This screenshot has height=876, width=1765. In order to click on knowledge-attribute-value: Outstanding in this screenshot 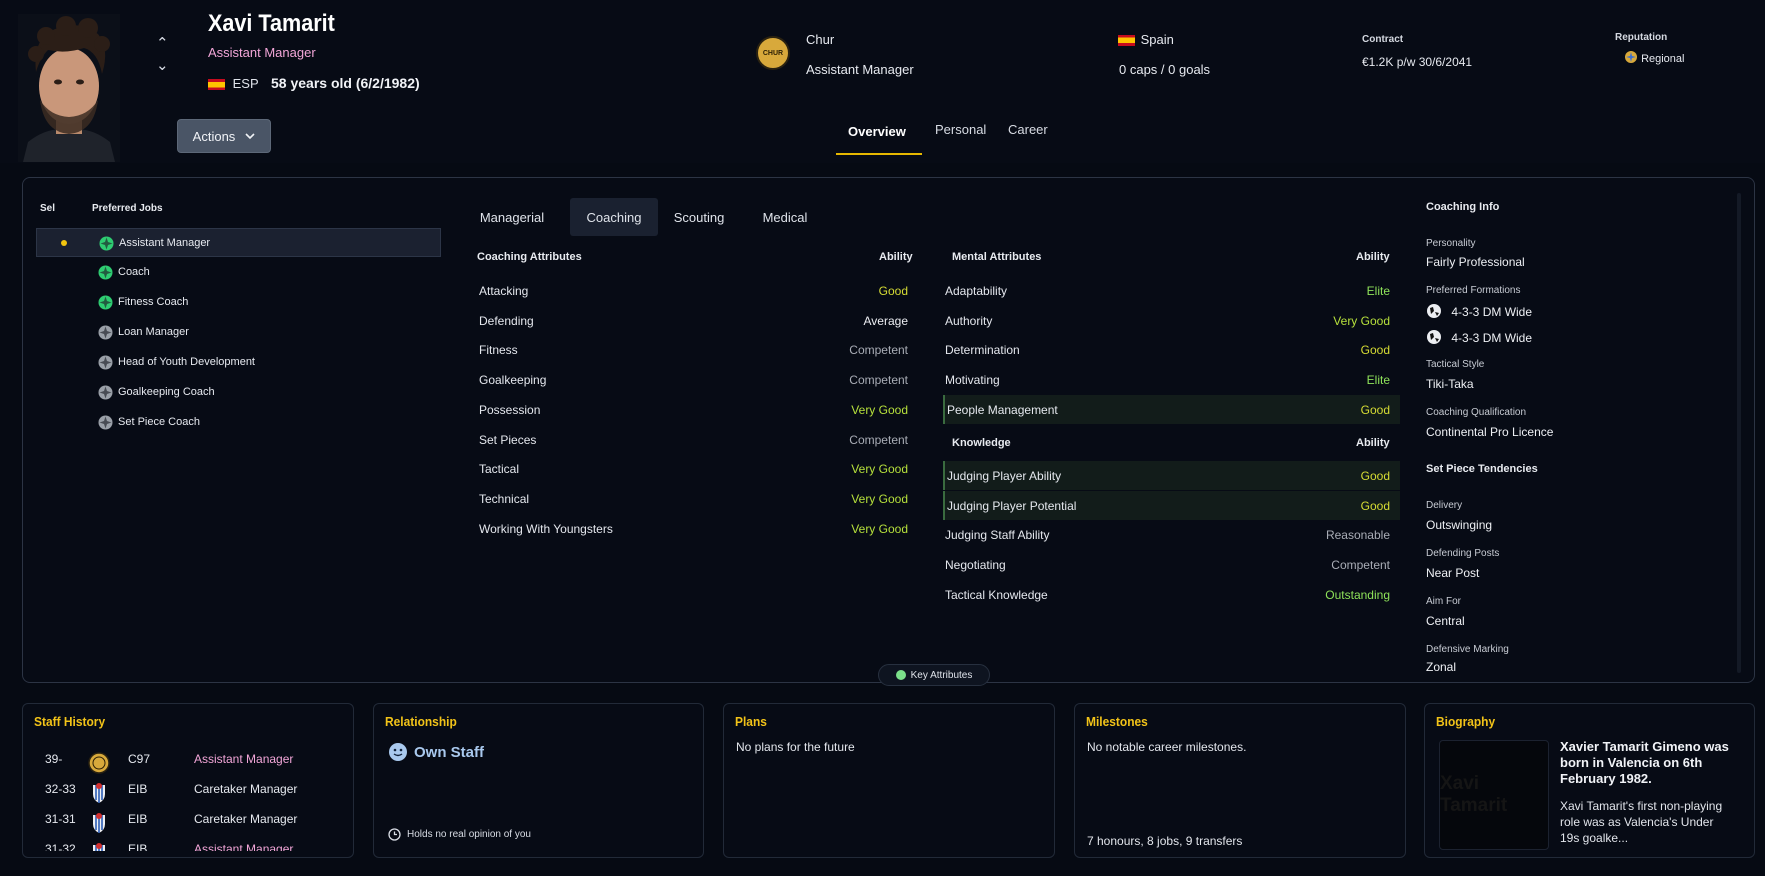, I will do `click(1357, 594)`.